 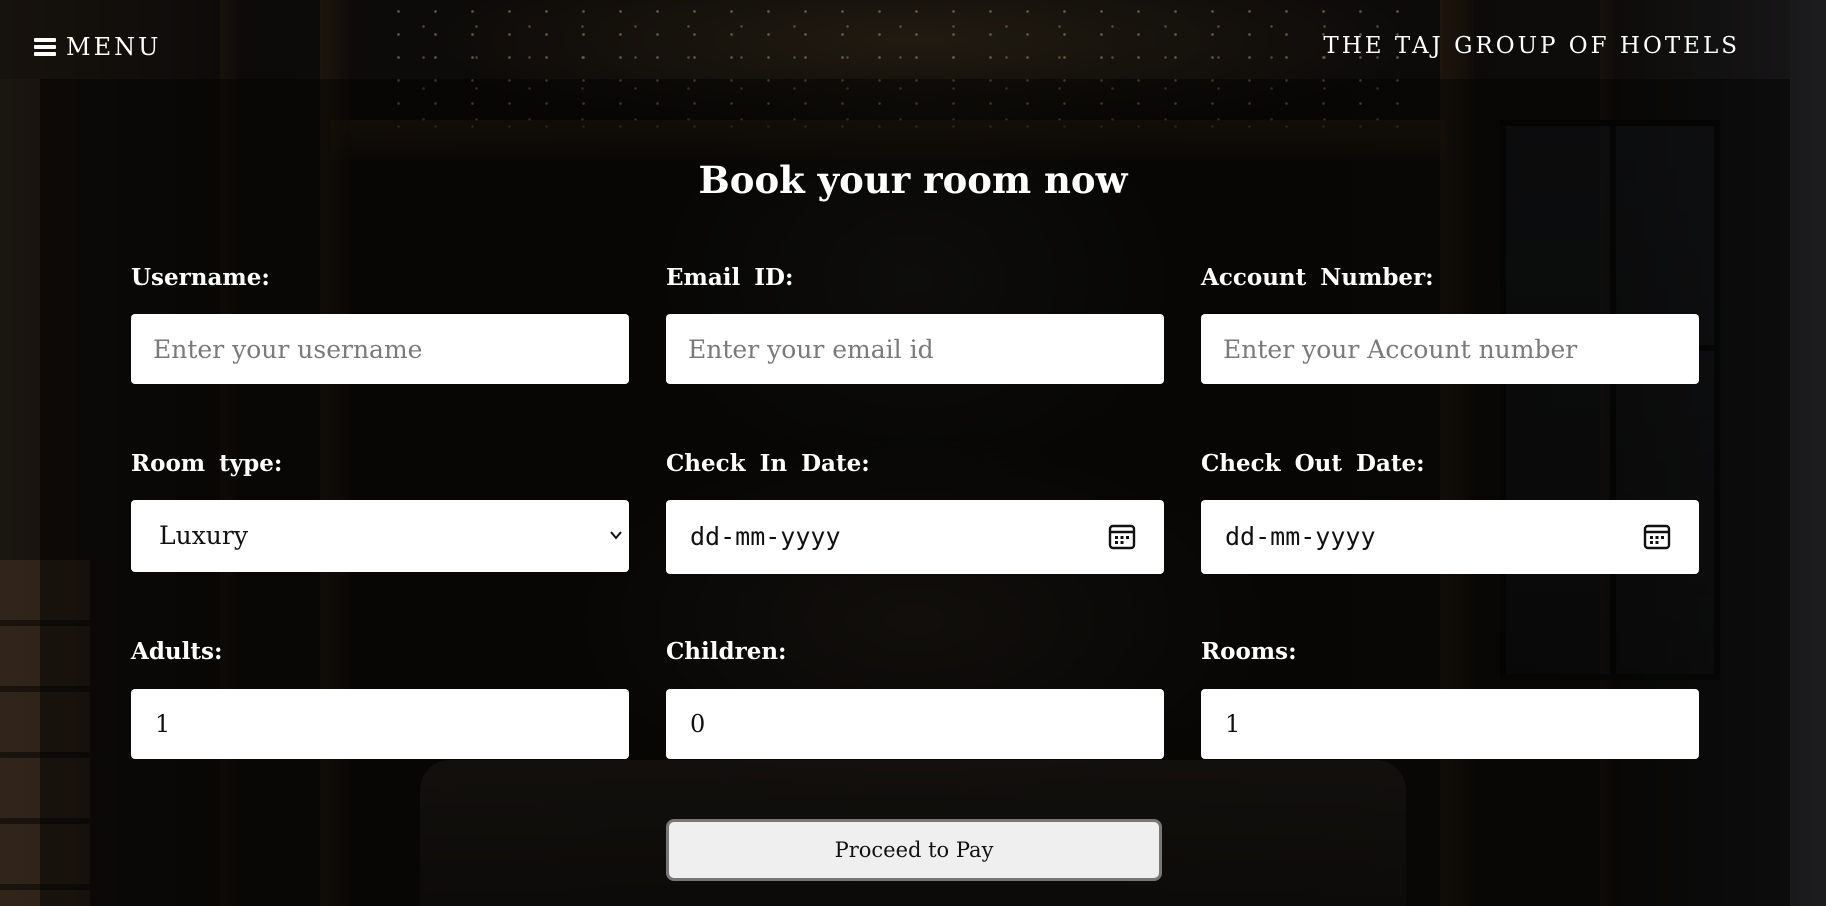 I want to click on adults-value: 1, so click(x=163, y=724).